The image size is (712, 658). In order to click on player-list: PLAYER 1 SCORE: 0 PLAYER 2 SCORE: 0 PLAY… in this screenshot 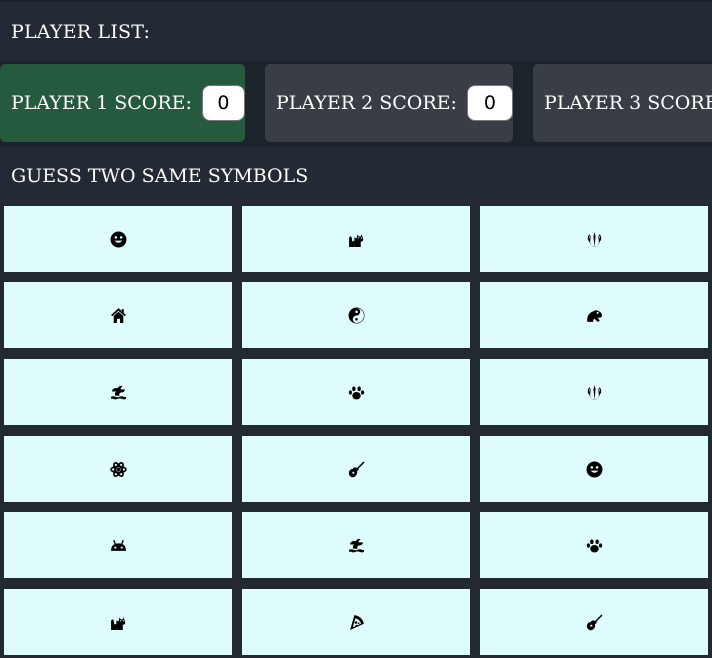, I will do `click(356, 104)`.